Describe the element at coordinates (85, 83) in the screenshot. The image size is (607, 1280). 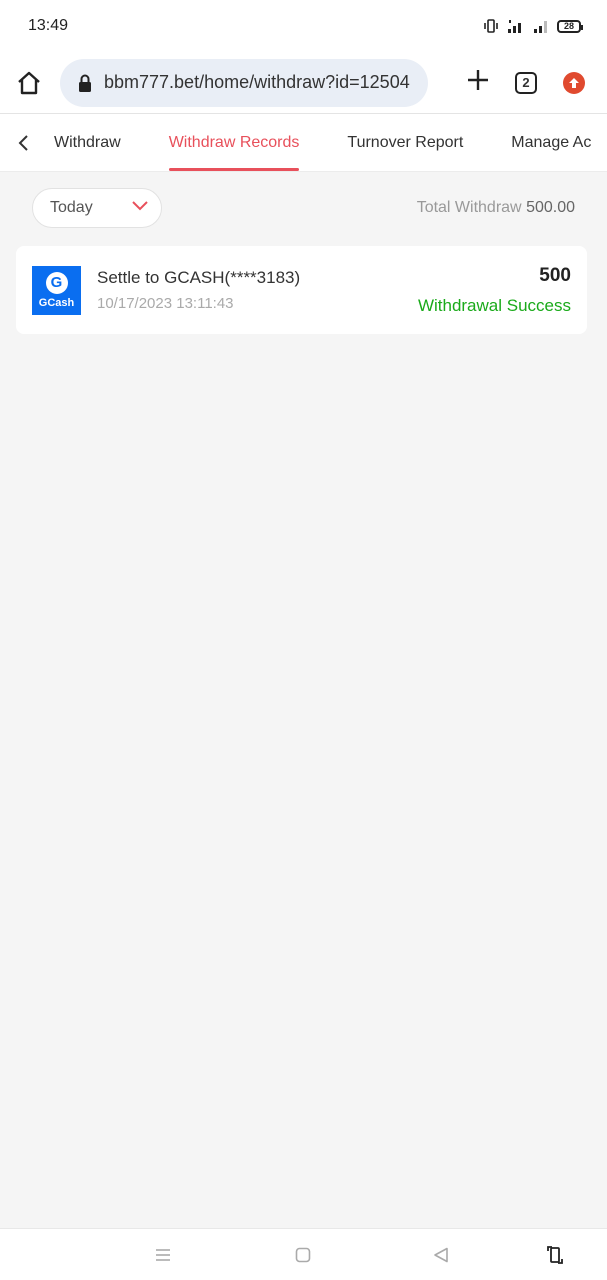
I see `lock-icon` at that location.